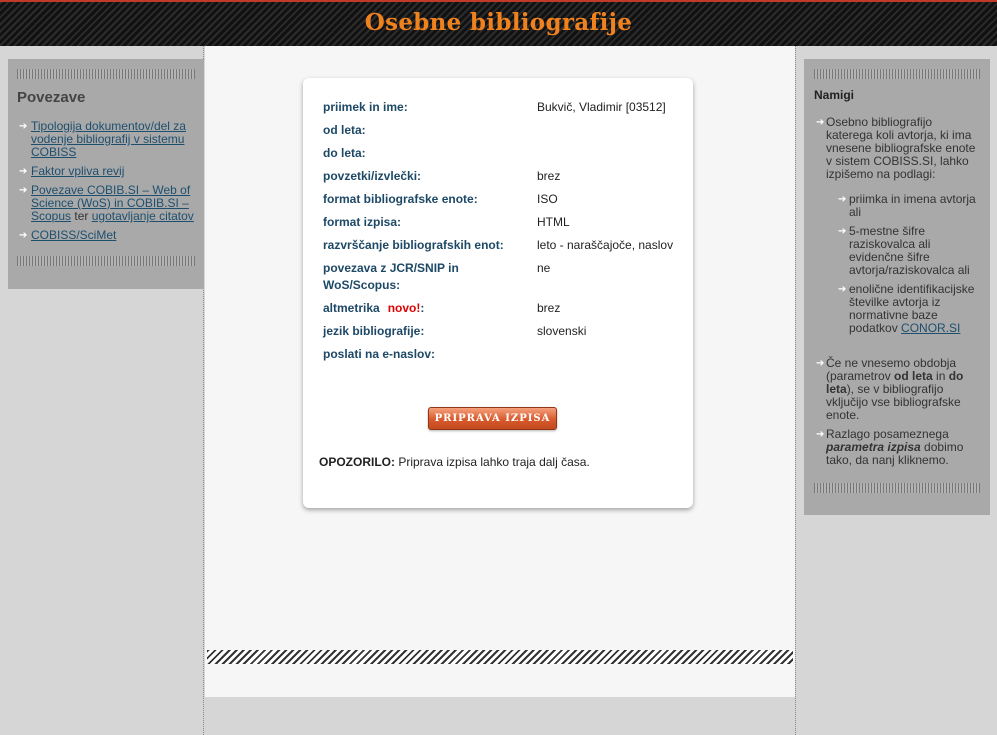  I want to click on form-row: format izpisa: HTML, so click(503, 225).